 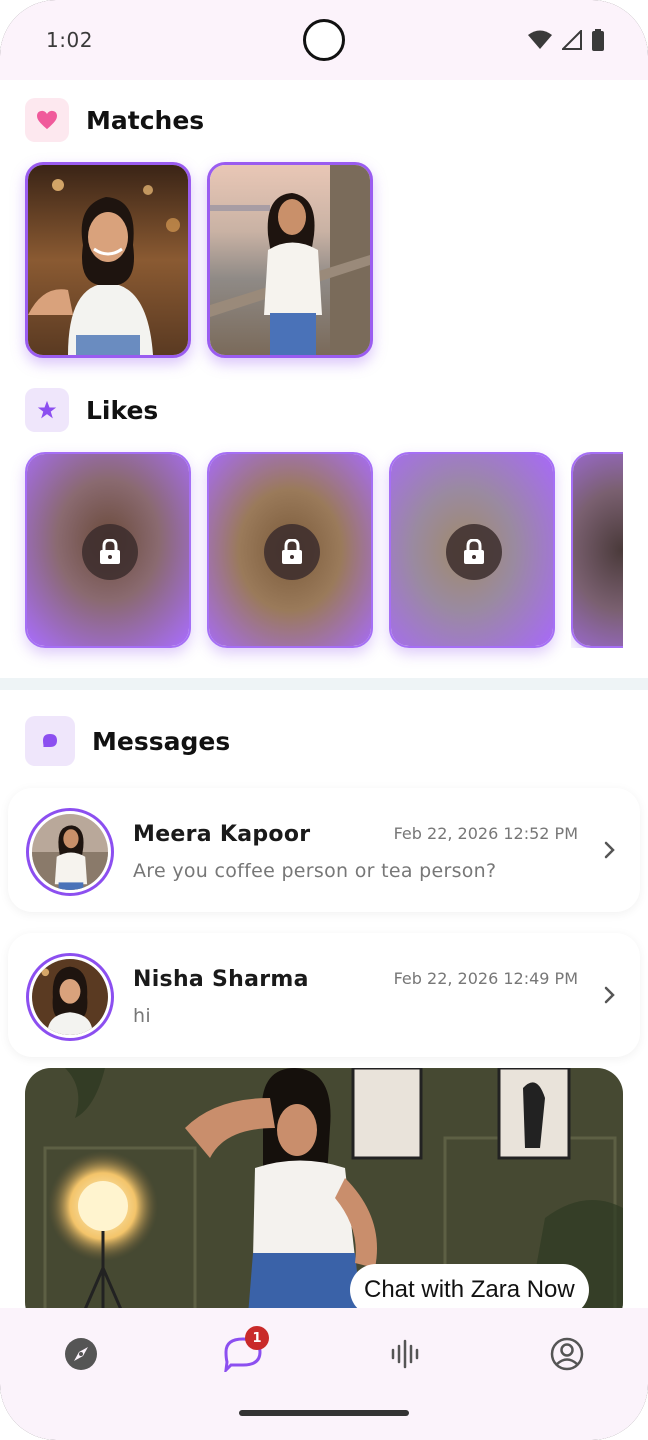 I want to click on nav-voice, so click(x=405, y=1354).